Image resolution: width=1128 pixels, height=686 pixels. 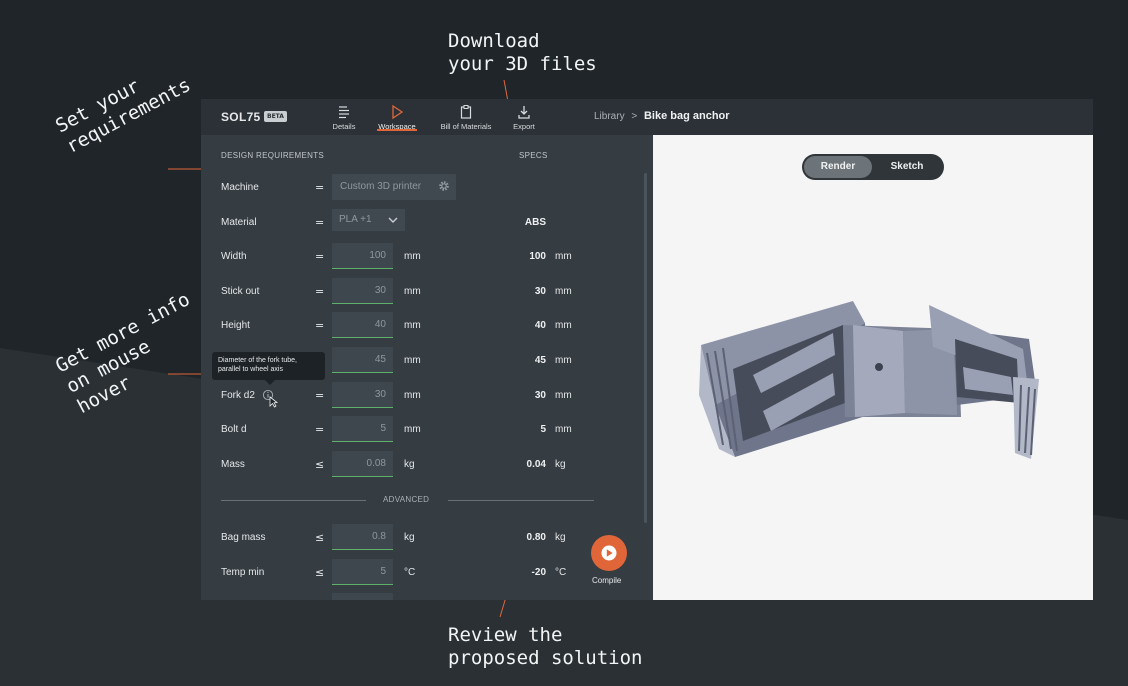 I want to click on advanced-heading: ADVANCED, so click(x=406, y=499).